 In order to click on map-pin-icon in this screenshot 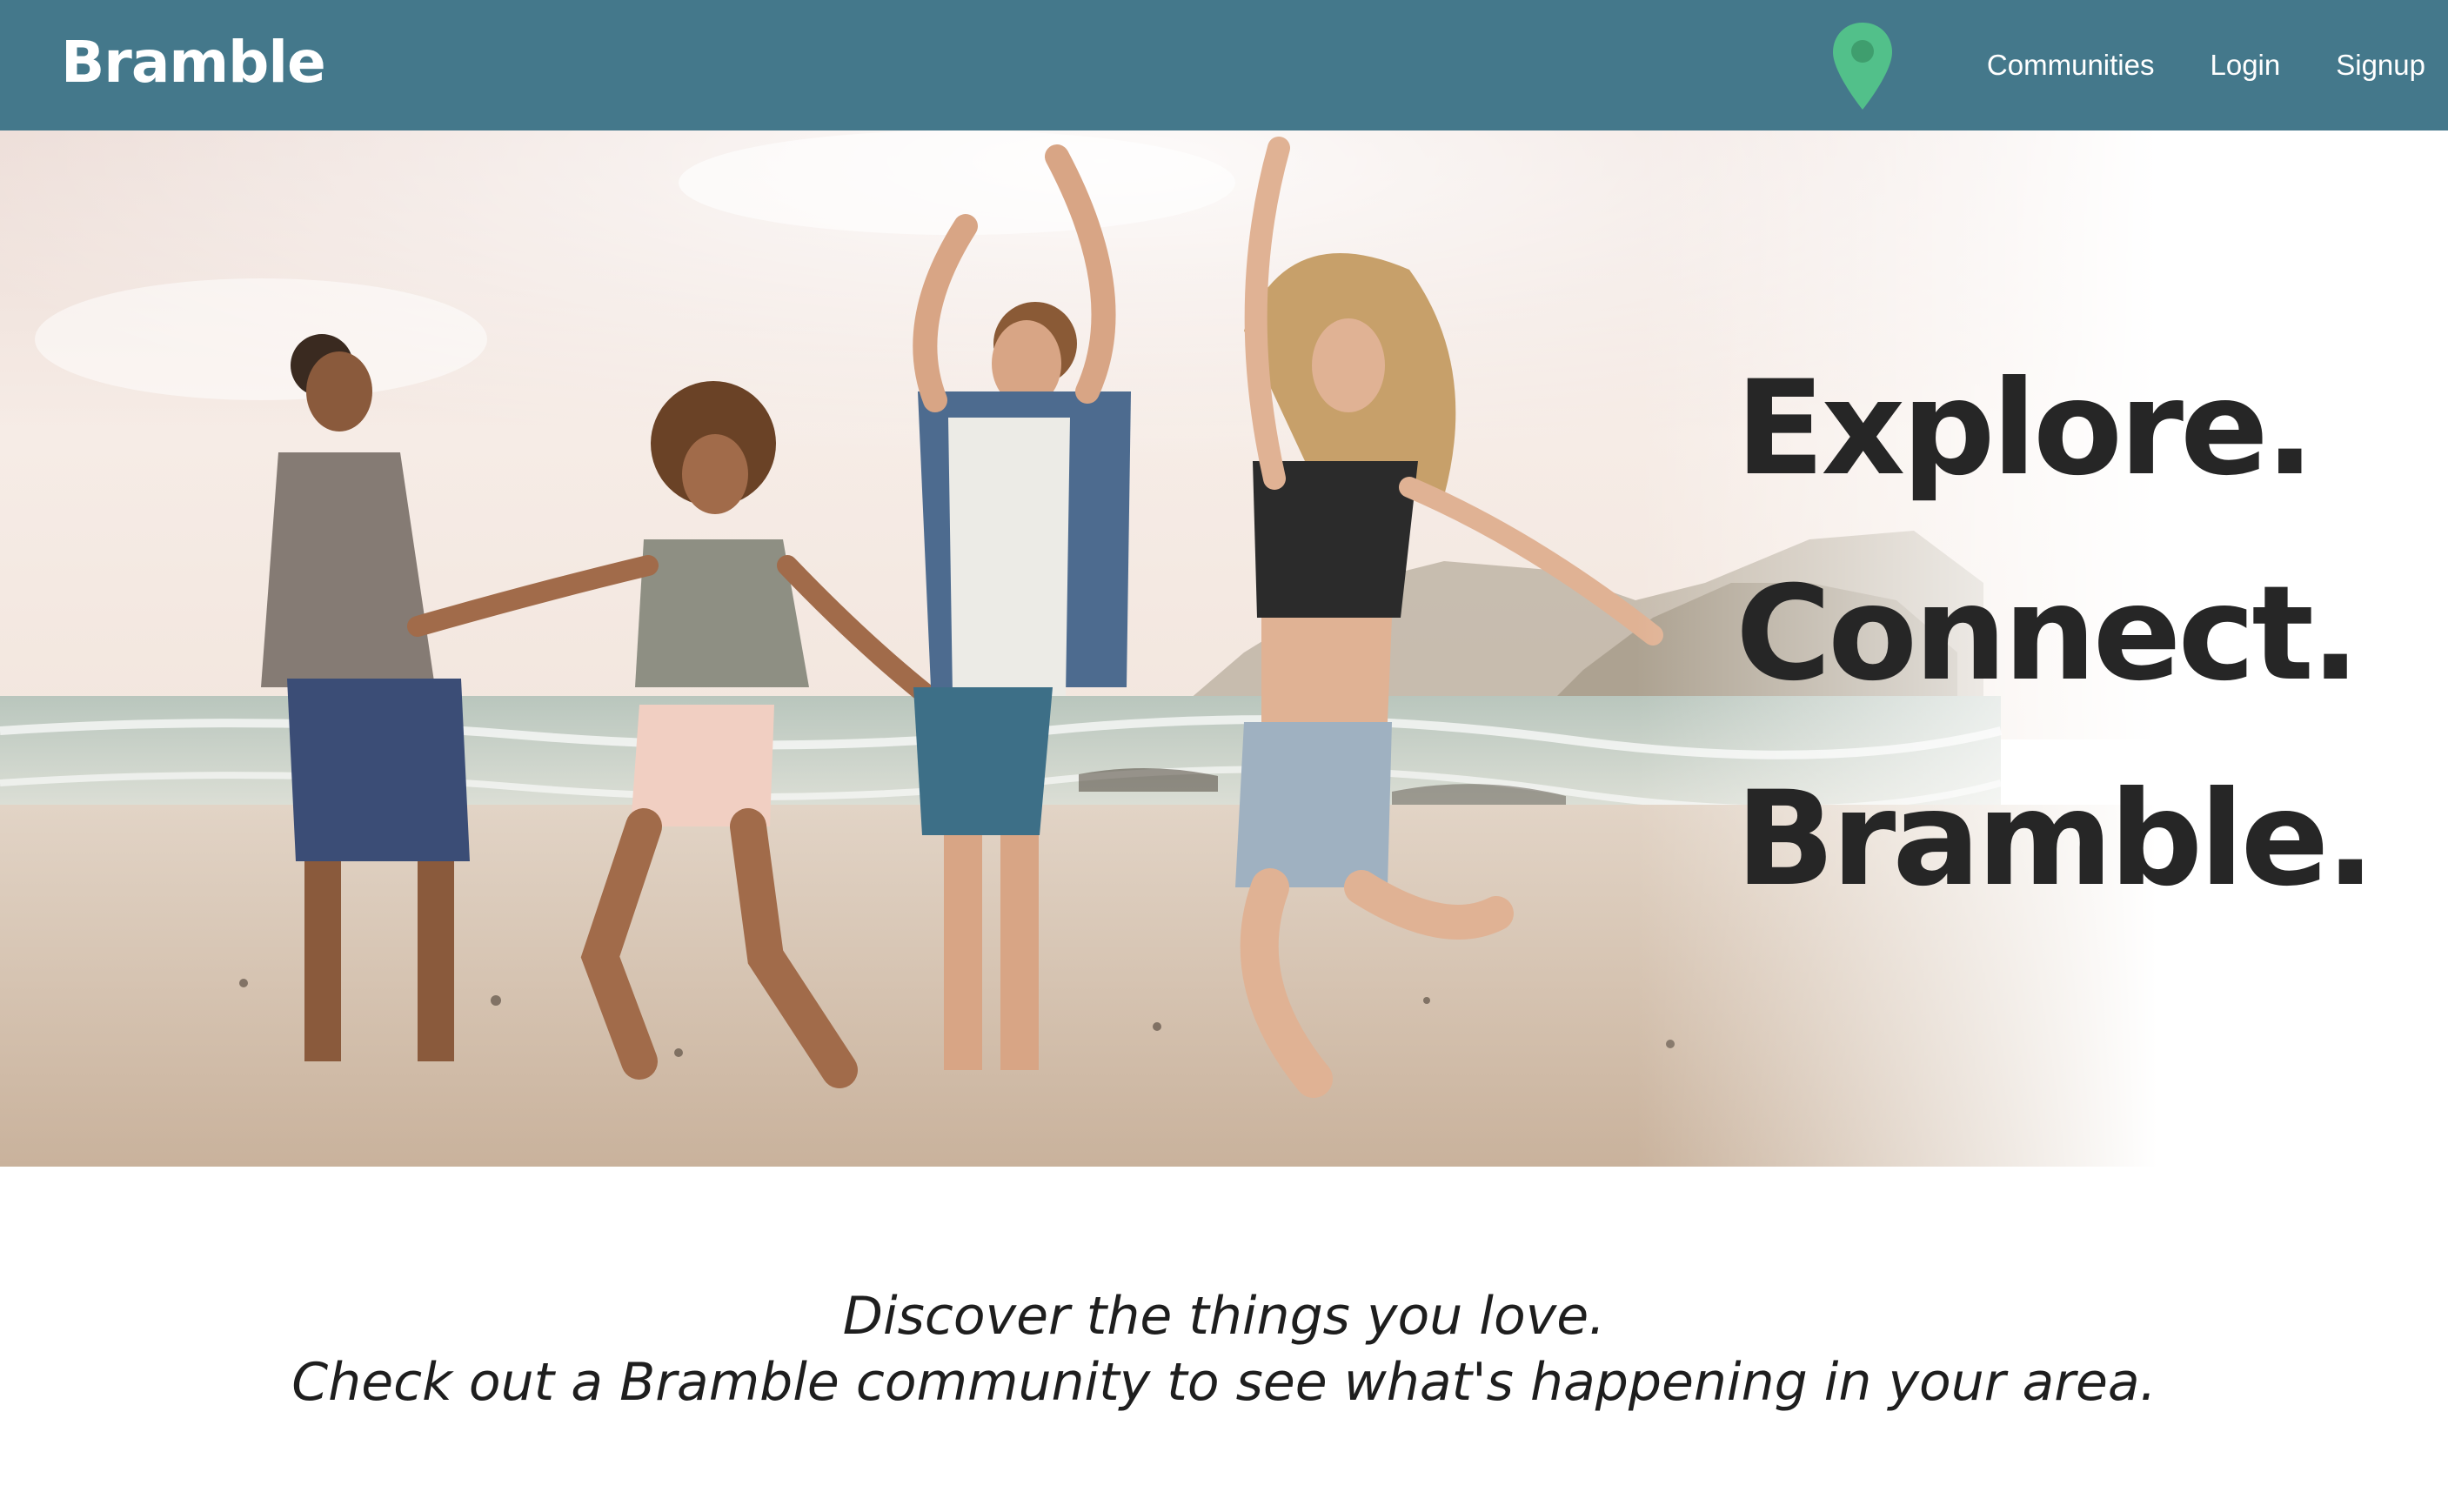, I will do `click(1862, 67)`.